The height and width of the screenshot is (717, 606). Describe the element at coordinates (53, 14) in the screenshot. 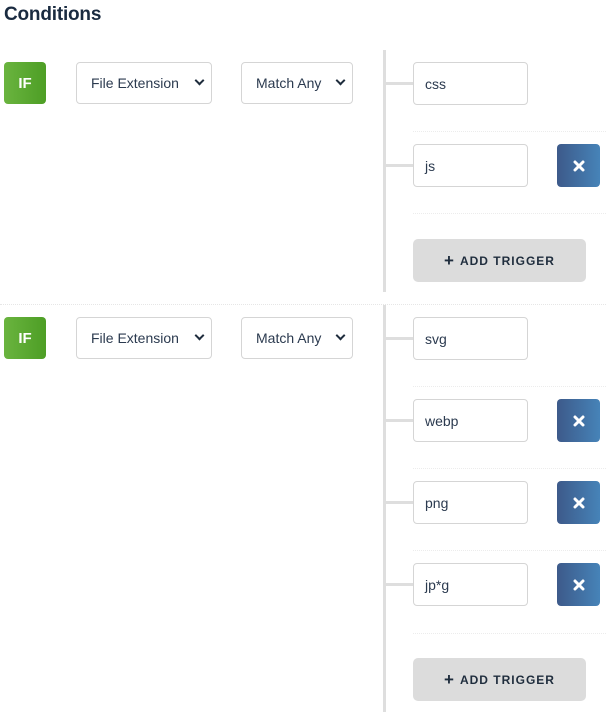

I see `page-title: Conditions` at that location.